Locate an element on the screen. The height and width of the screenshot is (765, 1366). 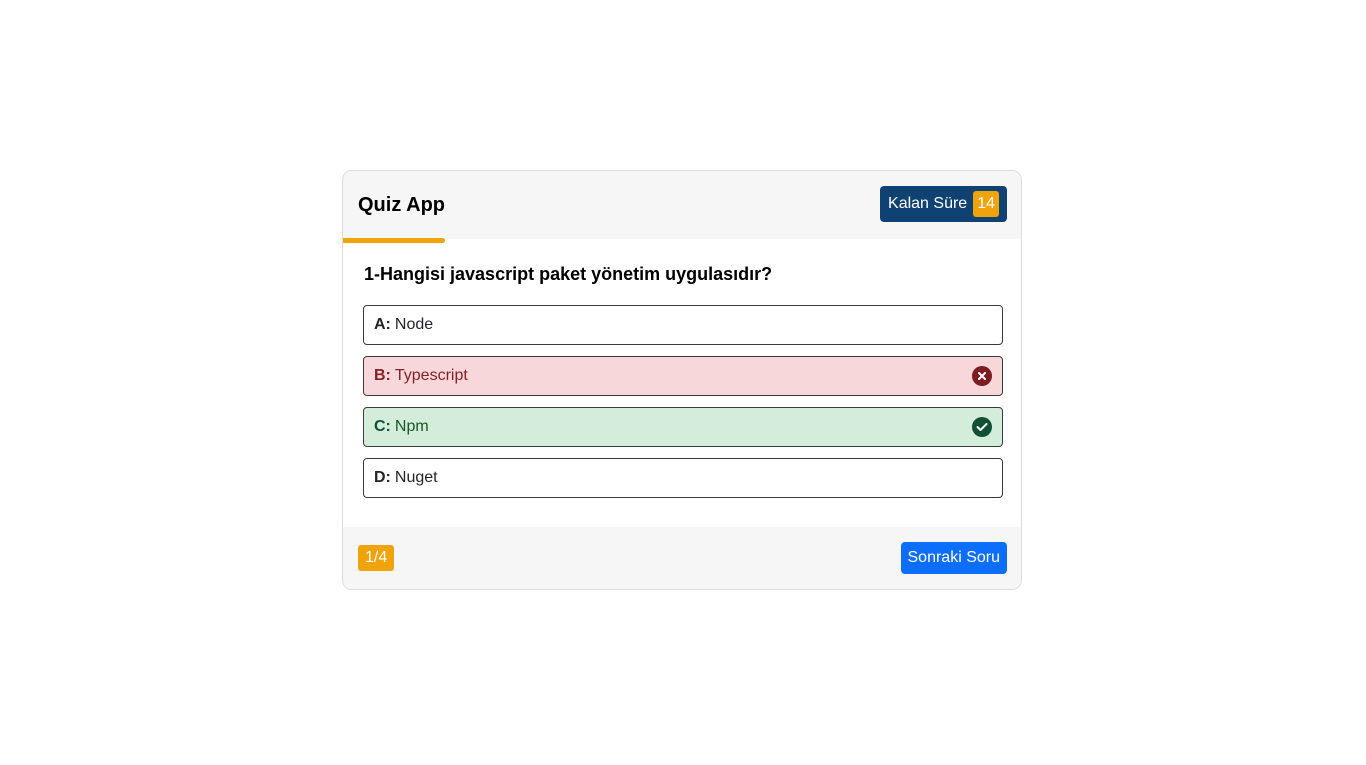
card-footer: 1/4 Sonraki Soru is located at coordinates (682, 558).